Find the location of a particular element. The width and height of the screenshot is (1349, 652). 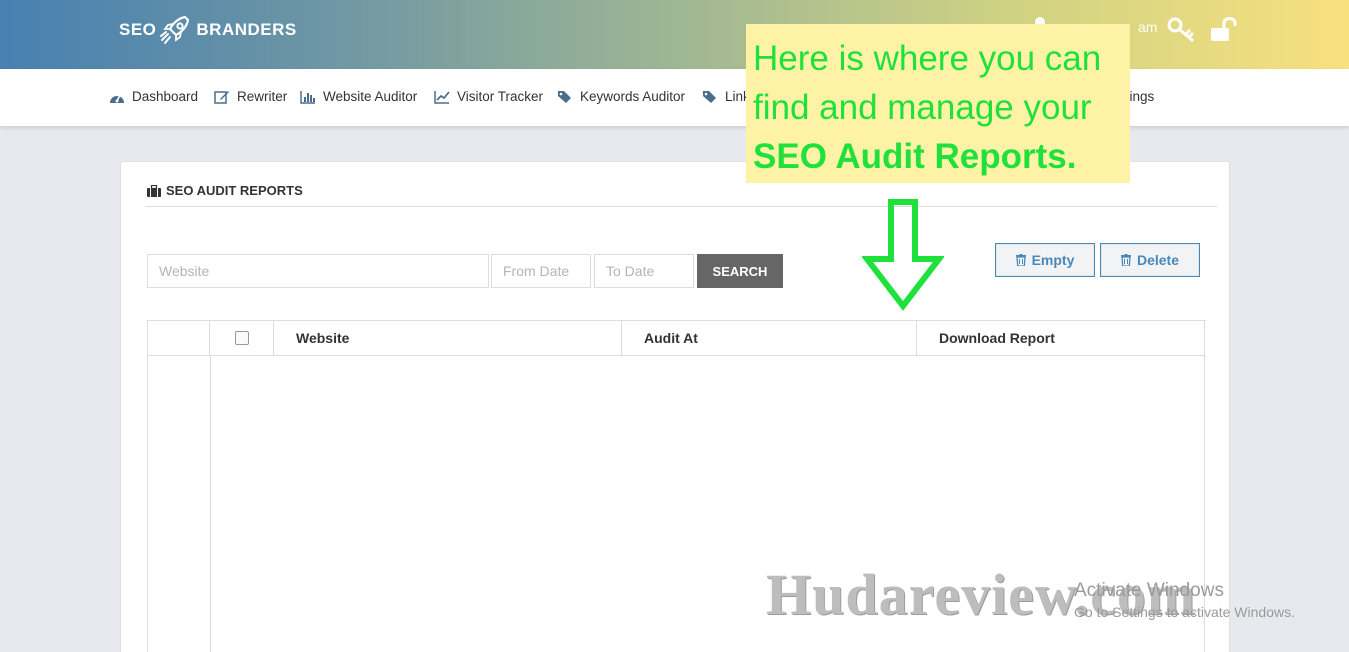

nav-label: Rewriter is located at coordinates (262, 96).